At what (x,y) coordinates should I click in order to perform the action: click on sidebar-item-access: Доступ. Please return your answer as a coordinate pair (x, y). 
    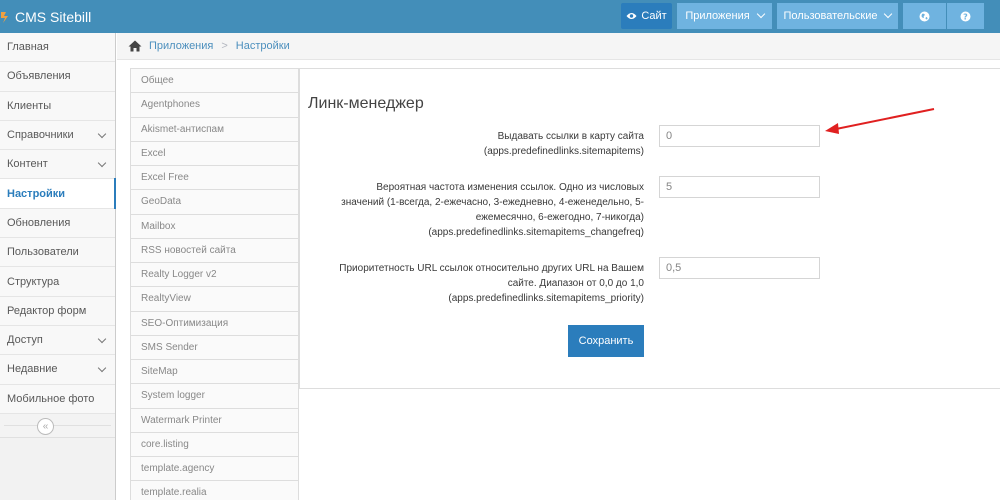
    Looking at the image, I should click on (57, 340).